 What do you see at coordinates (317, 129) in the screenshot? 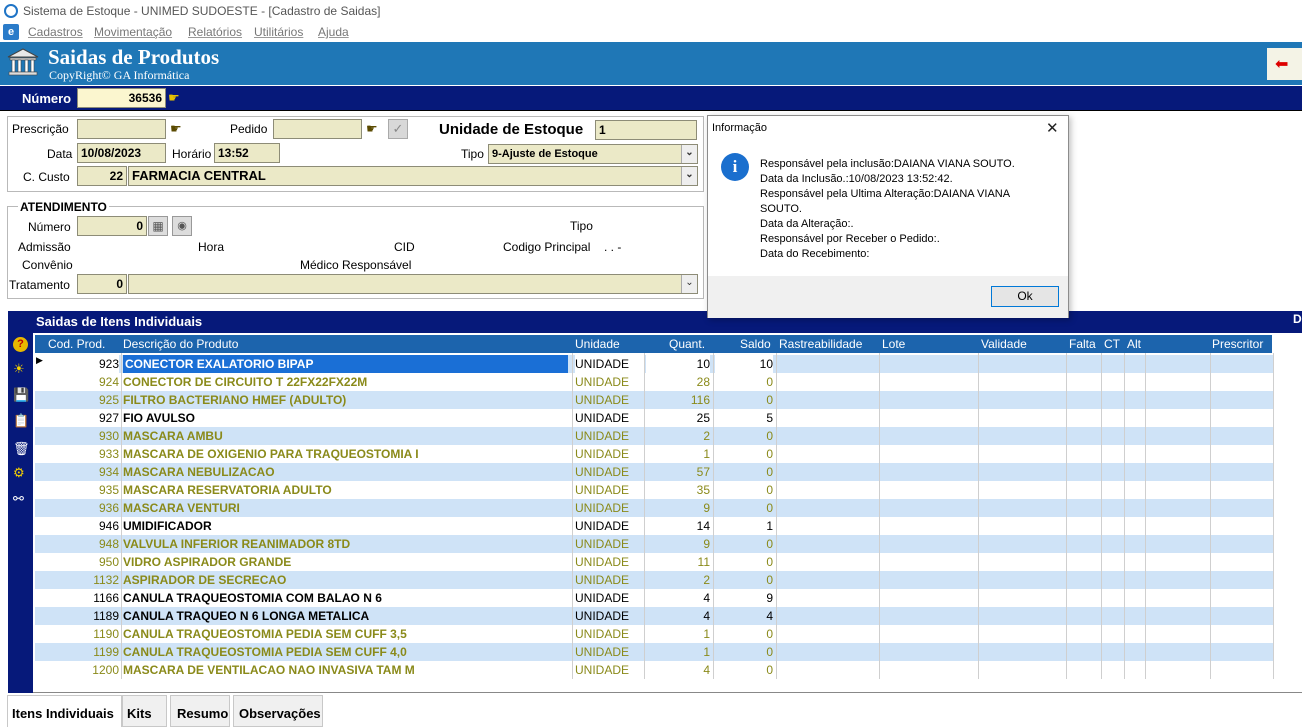
I see `pedido-field` at bounding box center [317, 129].